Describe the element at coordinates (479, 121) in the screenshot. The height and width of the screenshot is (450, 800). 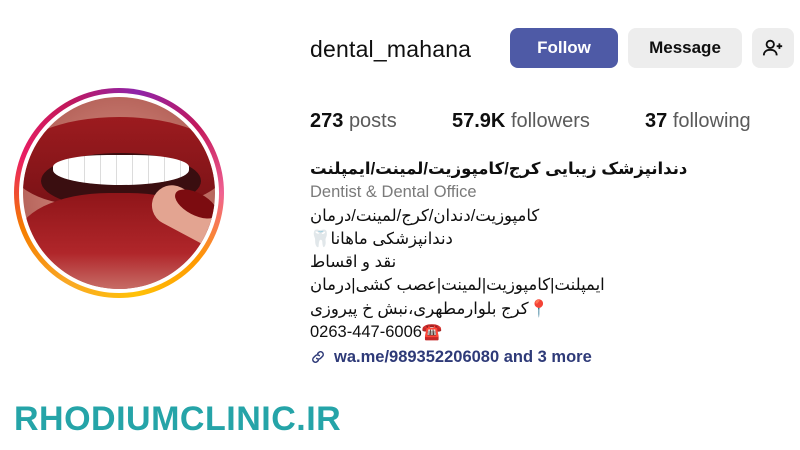
I see `followers-count: 57.9K` at that location.